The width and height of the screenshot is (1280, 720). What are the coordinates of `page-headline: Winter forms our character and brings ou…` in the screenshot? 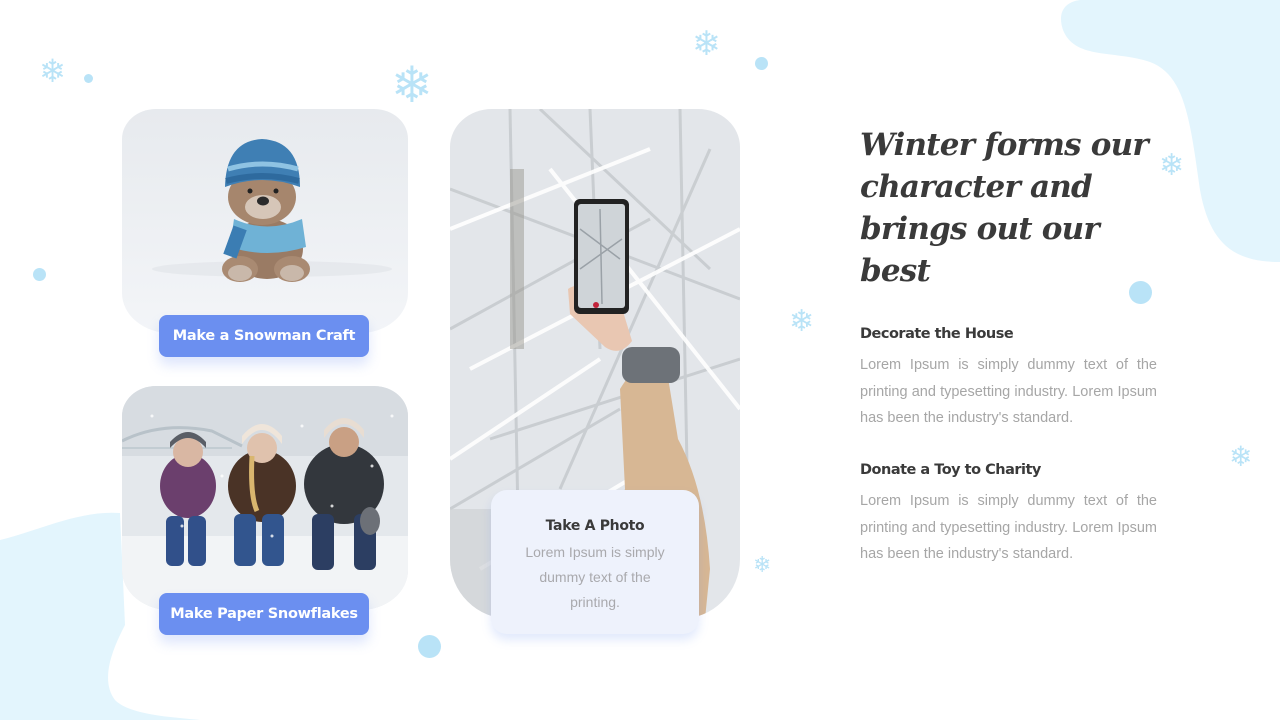 It's located at (1004, 208).